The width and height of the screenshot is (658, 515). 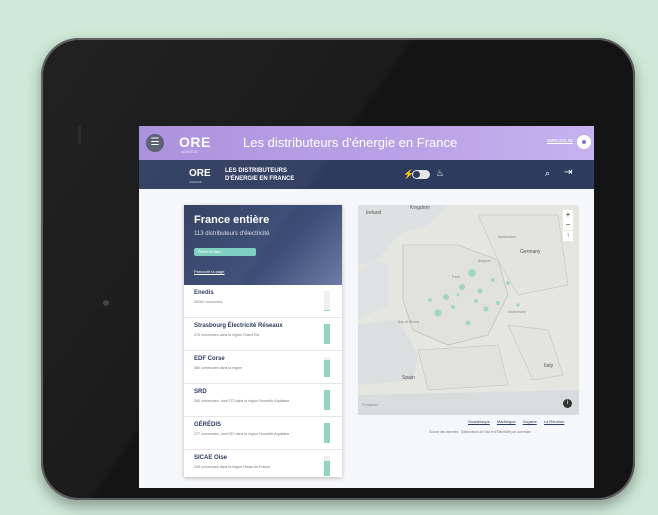 What do you see at coordinates (568, 215) in the screenshot?
I see `zoom-in-button: +` at bounding box center [568, 215].